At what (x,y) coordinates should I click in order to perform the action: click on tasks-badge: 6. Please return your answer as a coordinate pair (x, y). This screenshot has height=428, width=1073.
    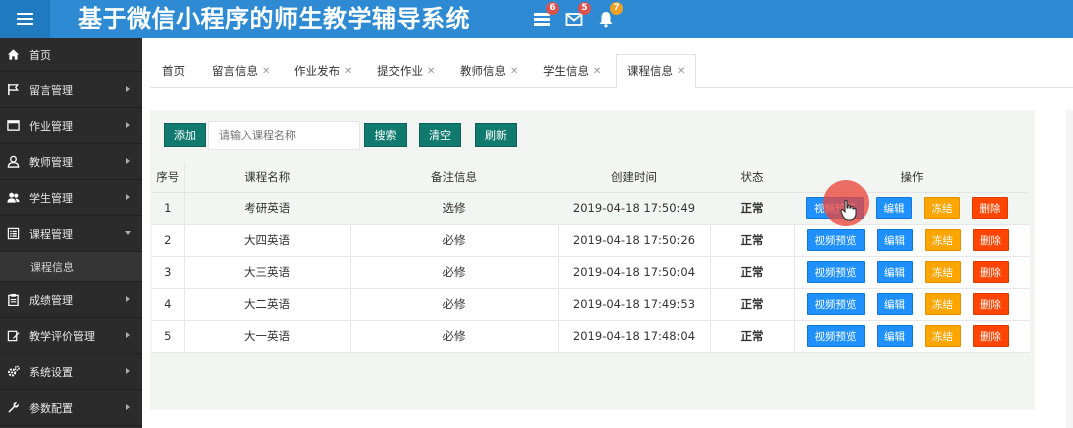
    Looking at the image, I should click on (552, 8).